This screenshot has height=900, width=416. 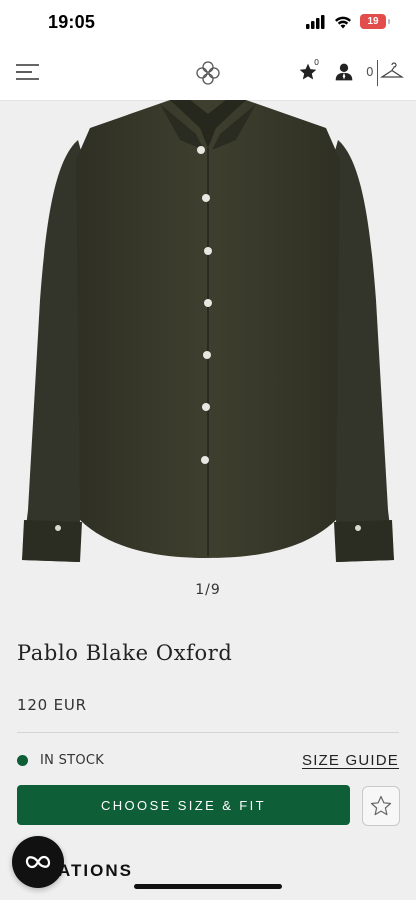 I want to click on product-price: 120 EUR, so click(x=52, y=705).